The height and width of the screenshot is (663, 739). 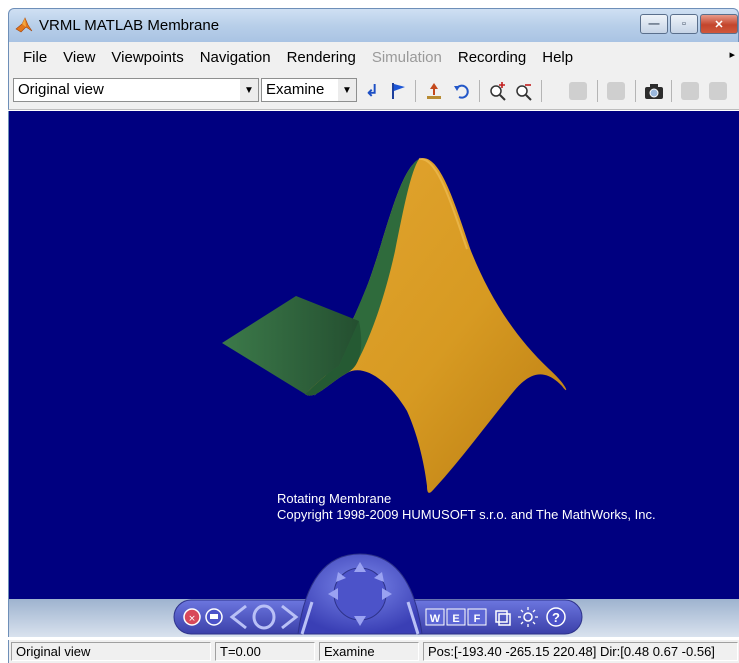 I want to click on stop-icon, so click(x=718, y=91).